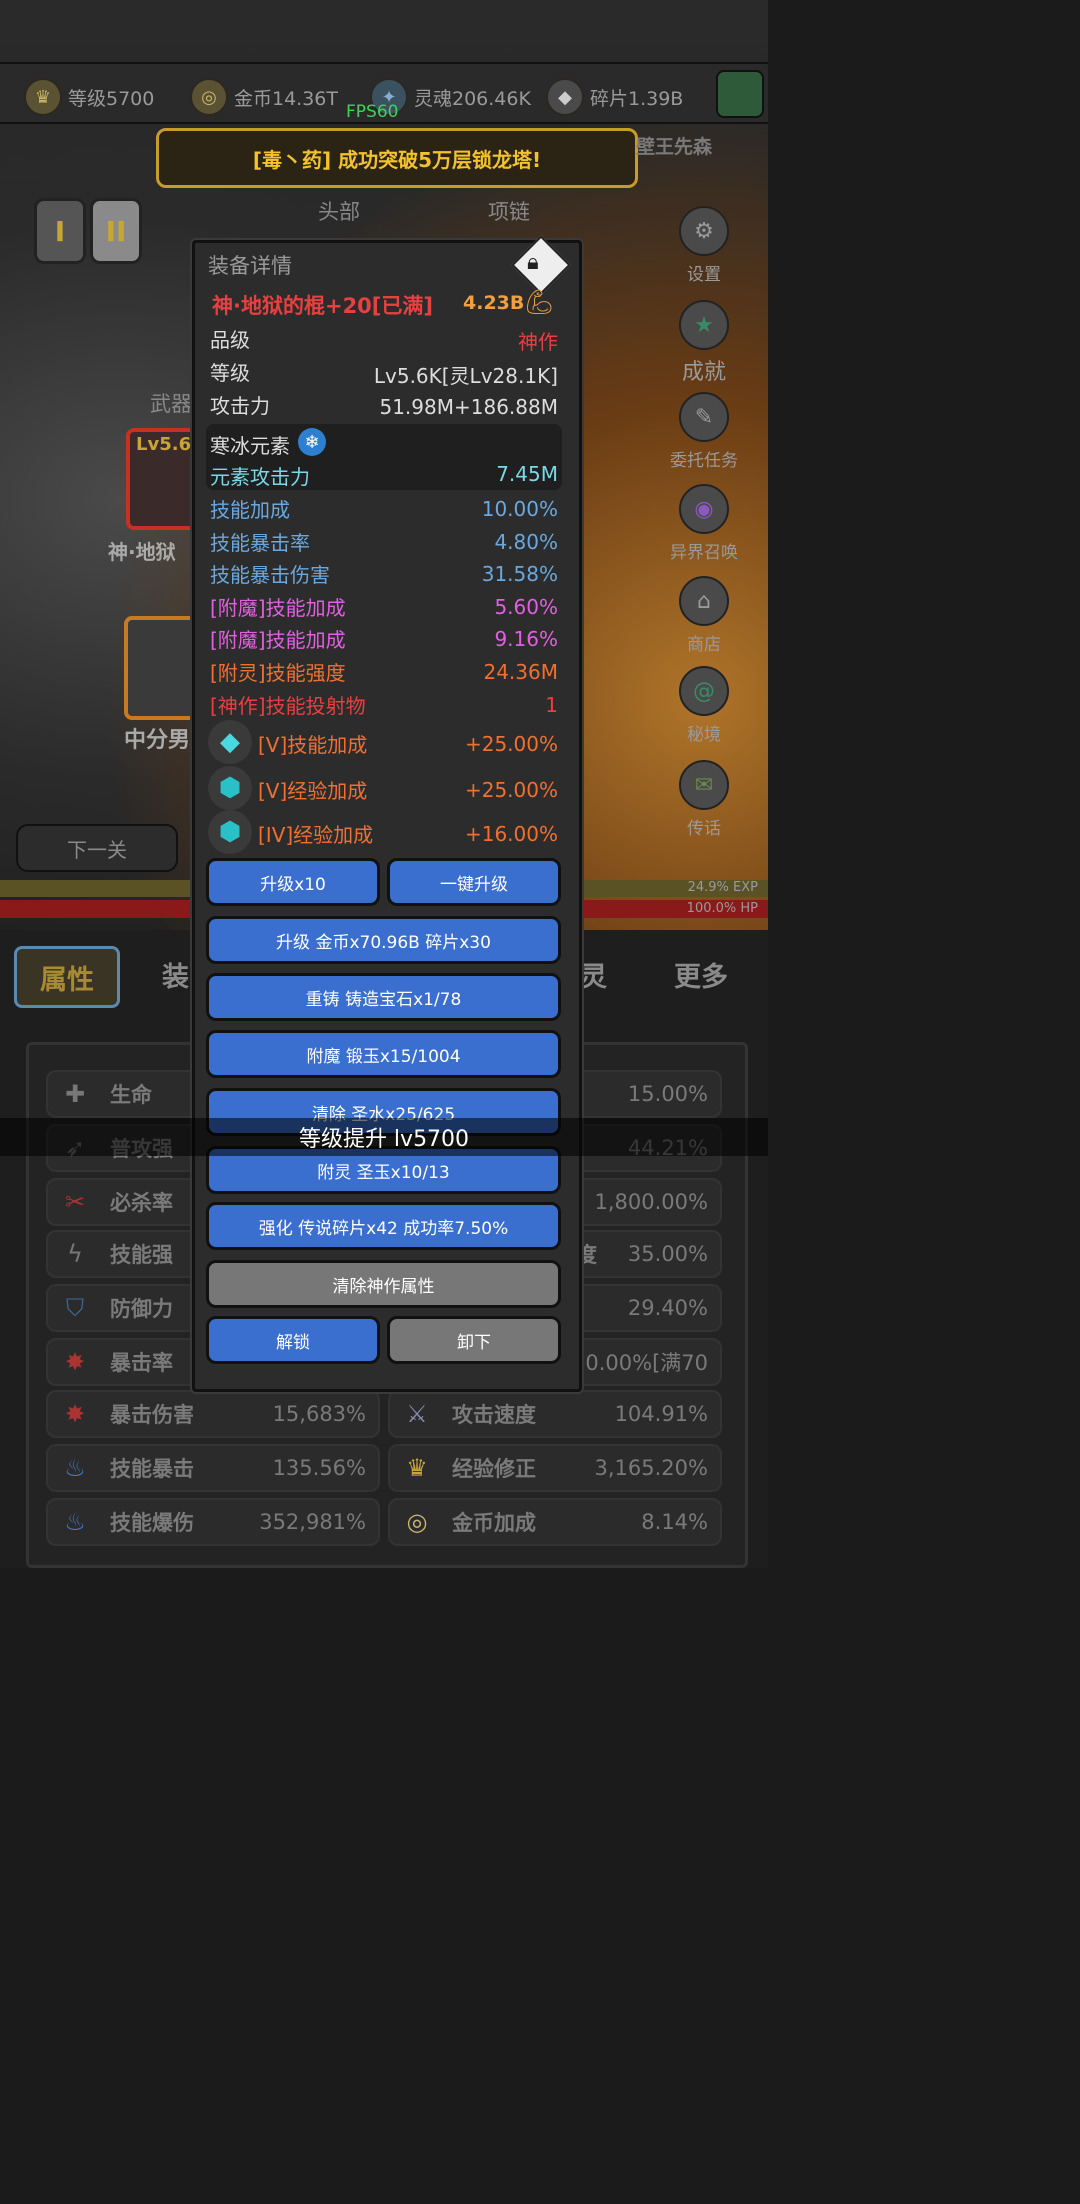  I want to click on stat-skill-crit-rate-value: 4.80%, so click(526, 542).